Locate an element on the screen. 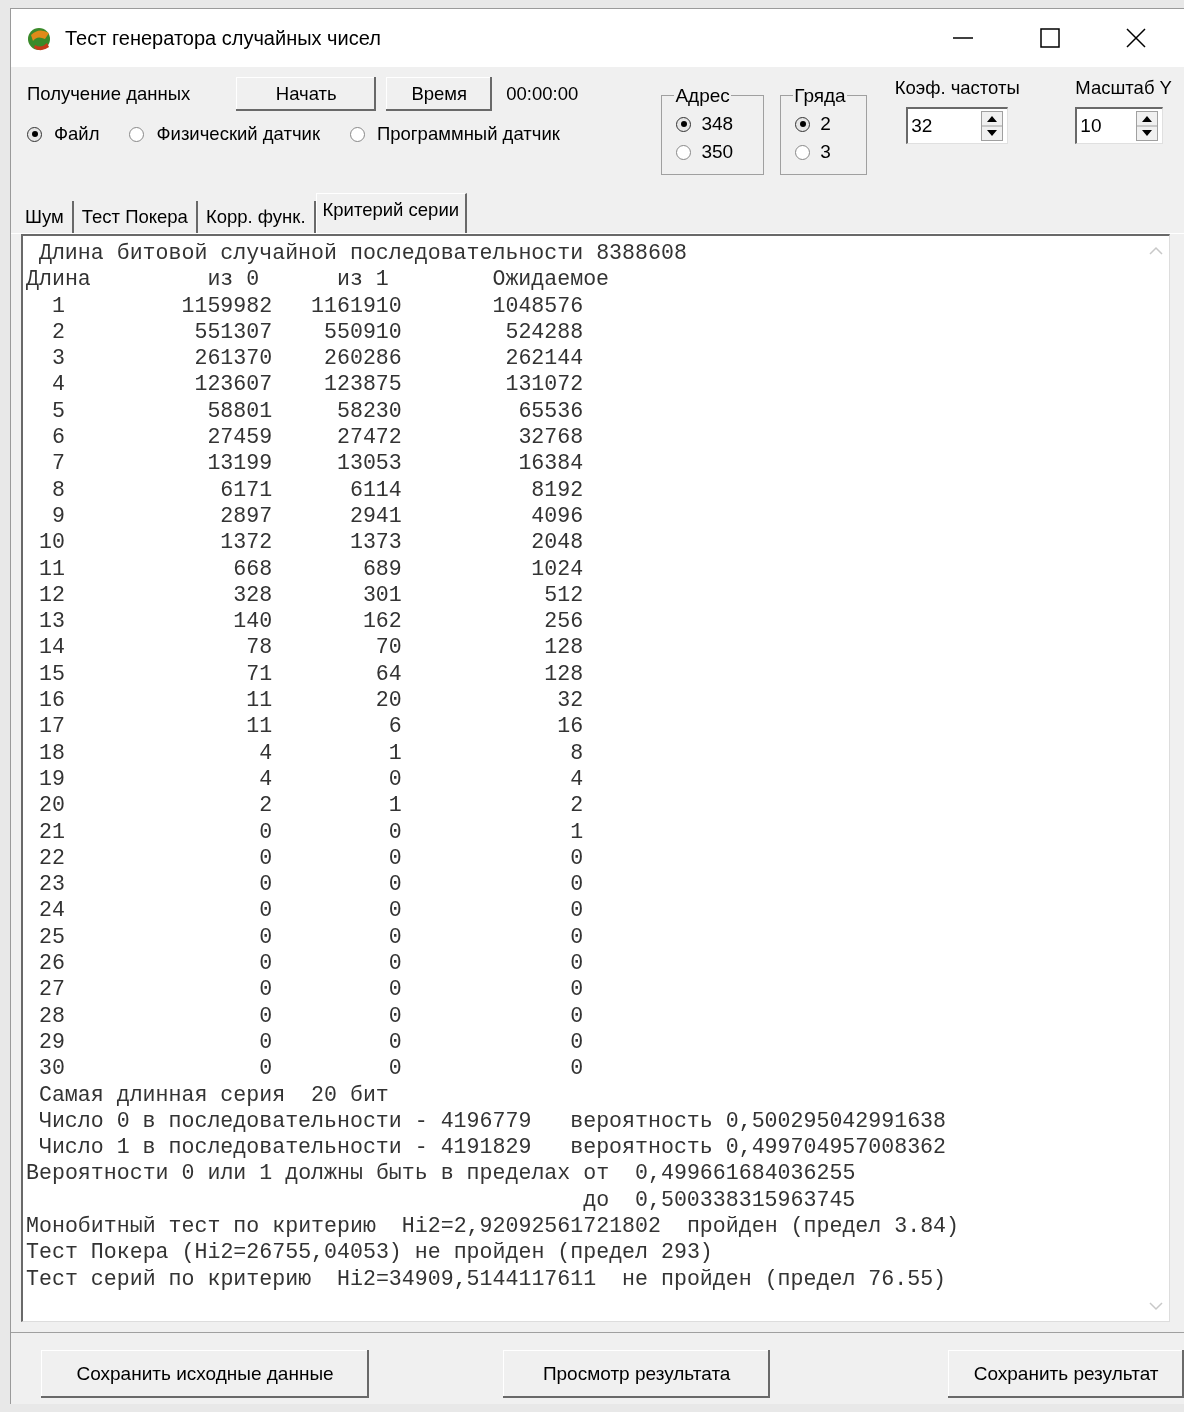 This screenshot has height=1412, width=1184. report-line: Тест серий по критерию Hi2=34909,5144117611 не пройден (предел 76.55) is located at coordinates (486, 1278).